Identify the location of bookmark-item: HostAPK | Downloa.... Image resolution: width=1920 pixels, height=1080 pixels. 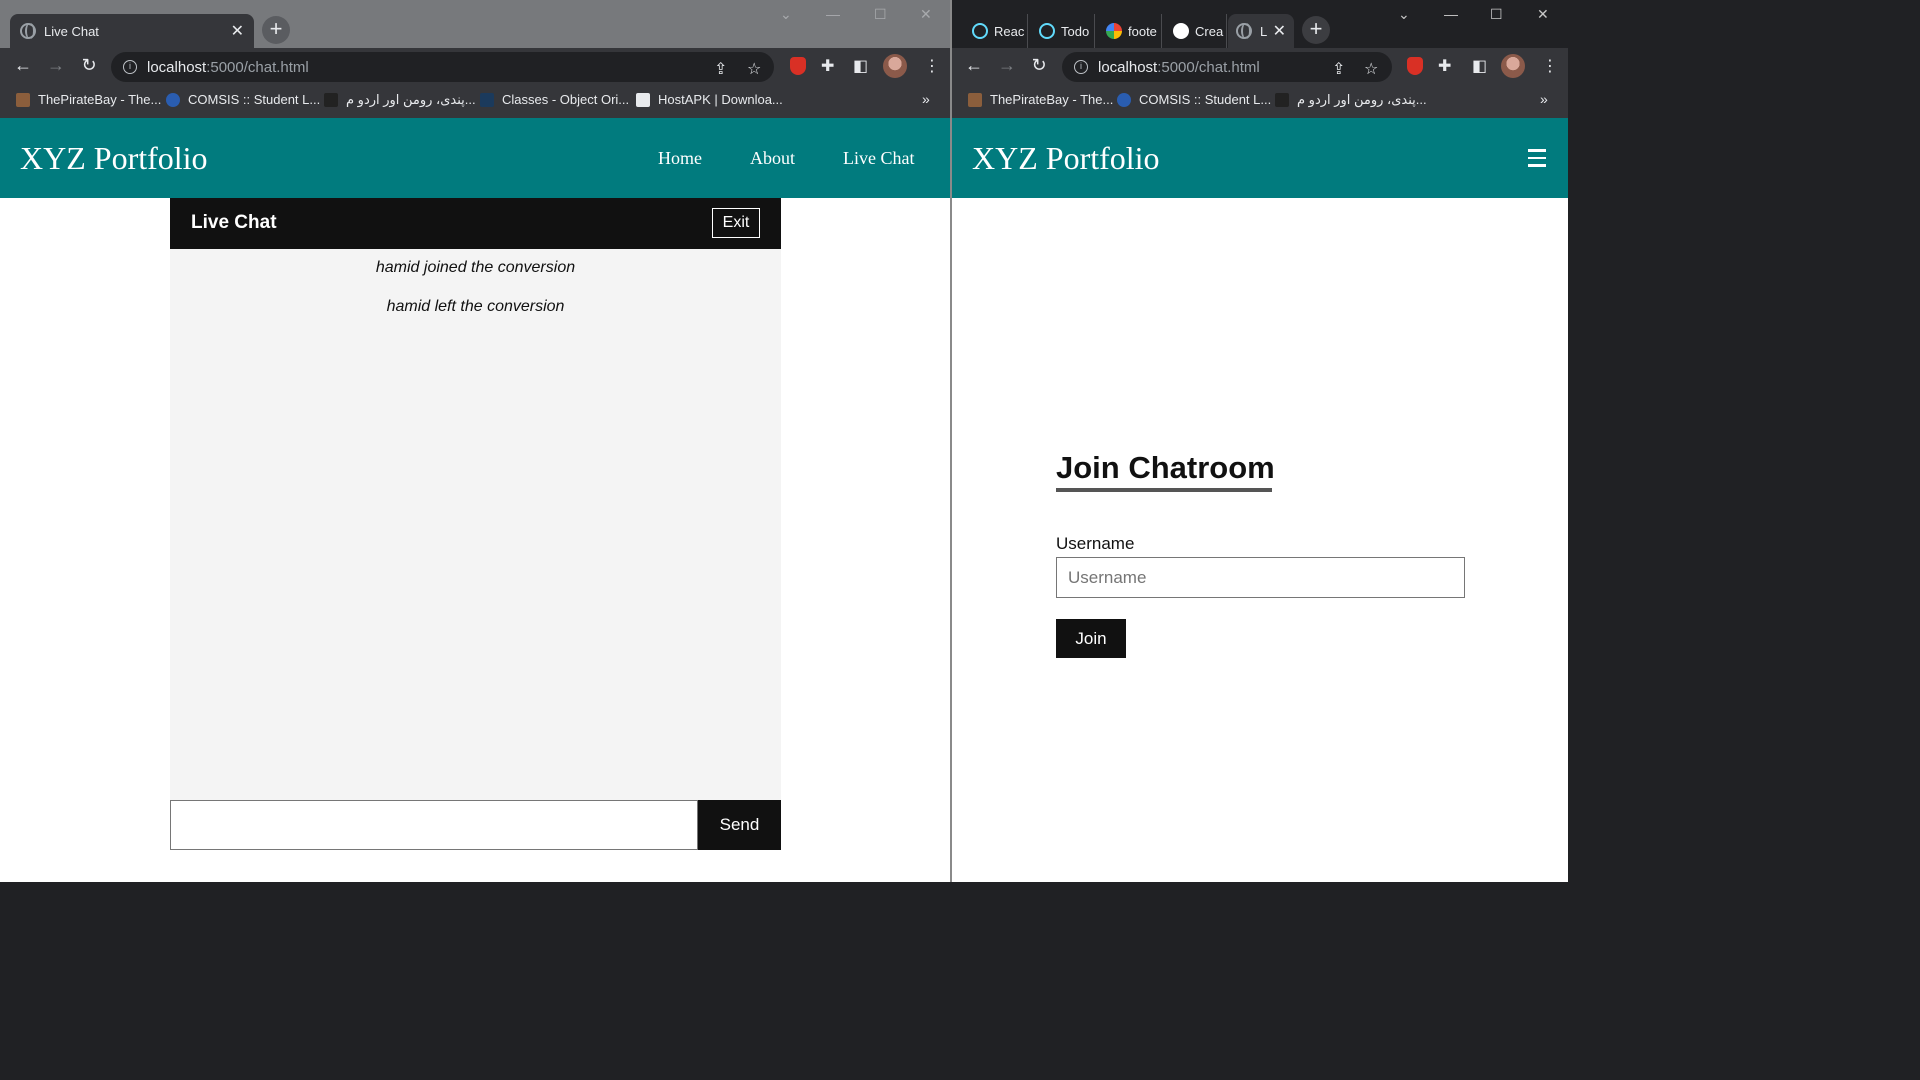
(709, 99).